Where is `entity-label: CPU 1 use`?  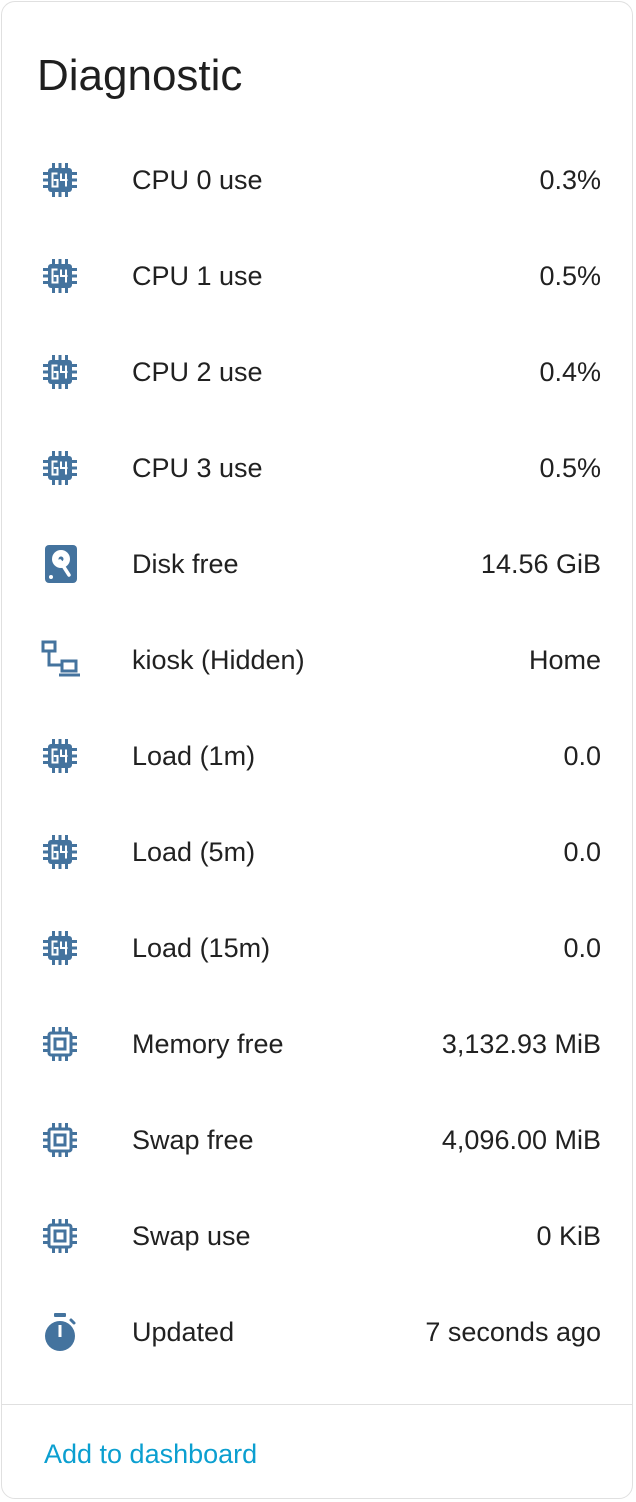
entity-label: CPU 1 use is located at coordinates (197, 276).